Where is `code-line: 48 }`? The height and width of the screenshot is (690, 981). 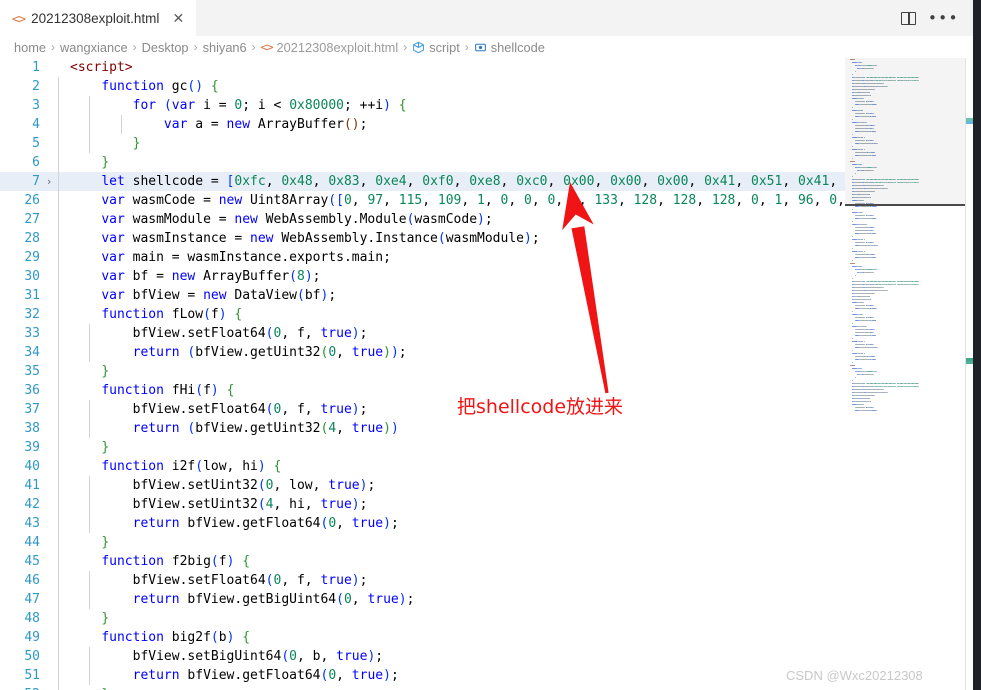
code-line: 48 } is located at coordinates (422, 618).